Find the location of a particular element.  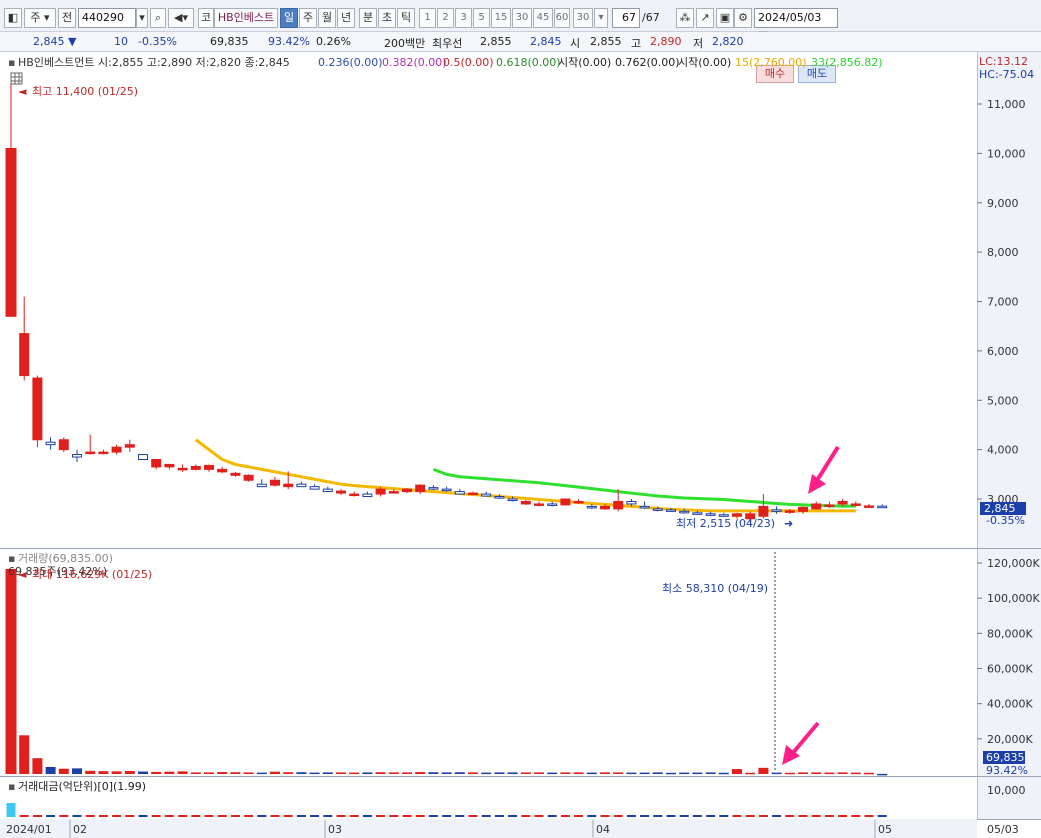

trend-icon: ↗ is located at coordinates (705, 18).